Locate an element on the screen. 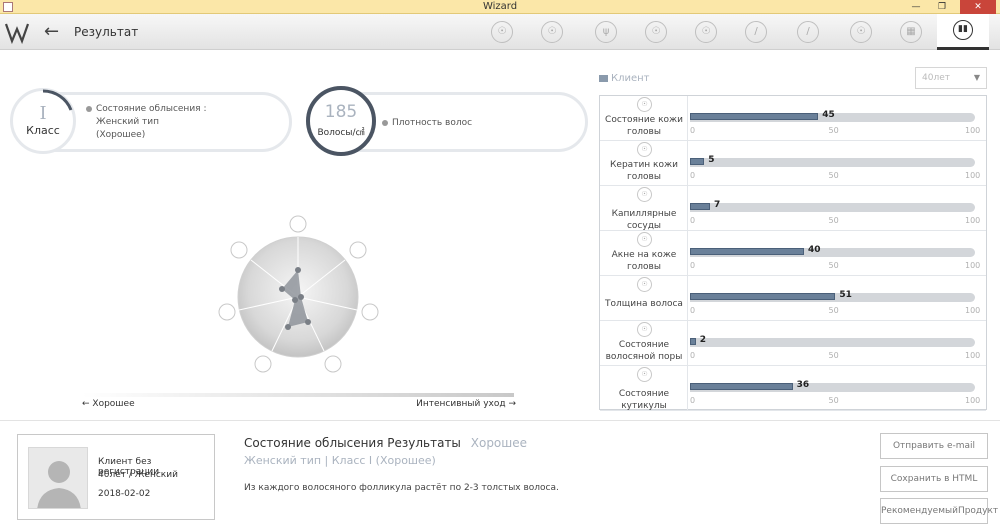  window-title: Wizard is located at coordinates (500, 6).